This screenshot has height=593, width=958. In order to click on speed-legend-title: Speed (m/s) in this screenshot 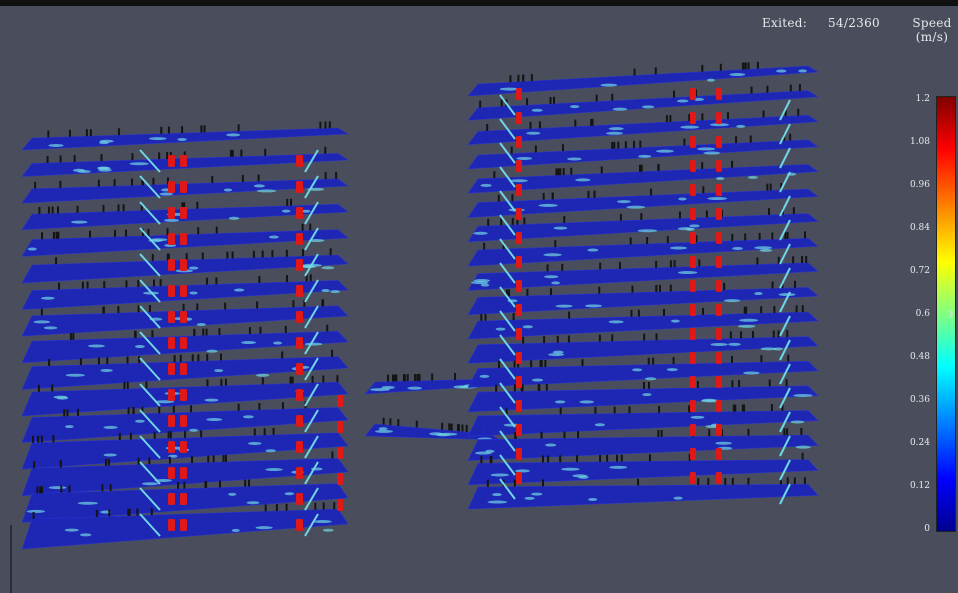, I will do `click(932, 30)`.